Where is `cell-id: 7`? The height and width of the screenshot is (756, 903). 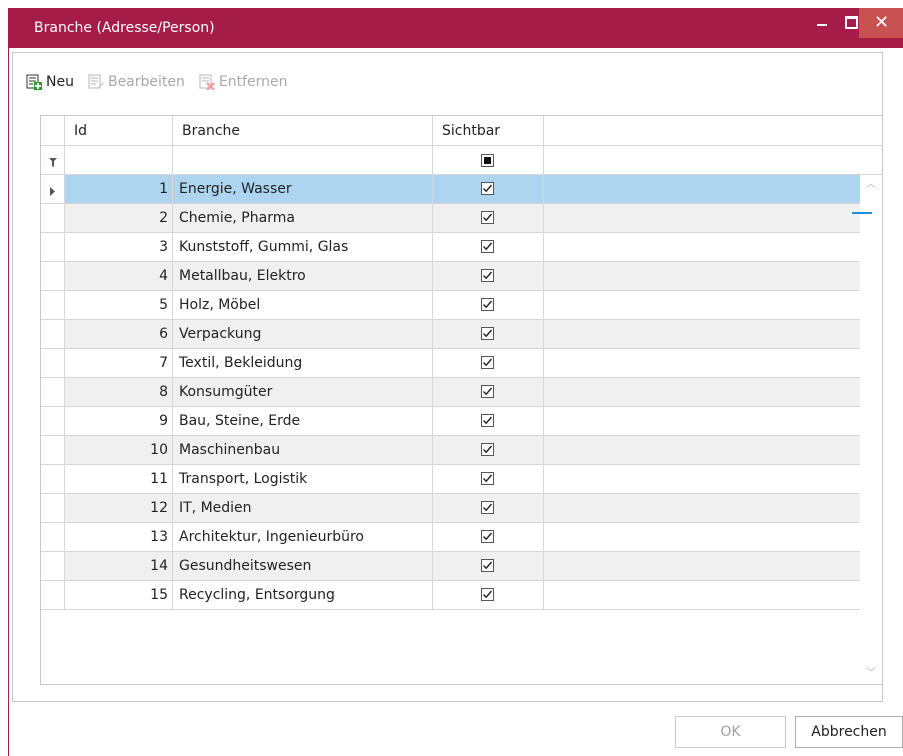
cell-id: 7 is located at coordinates (119, 363).